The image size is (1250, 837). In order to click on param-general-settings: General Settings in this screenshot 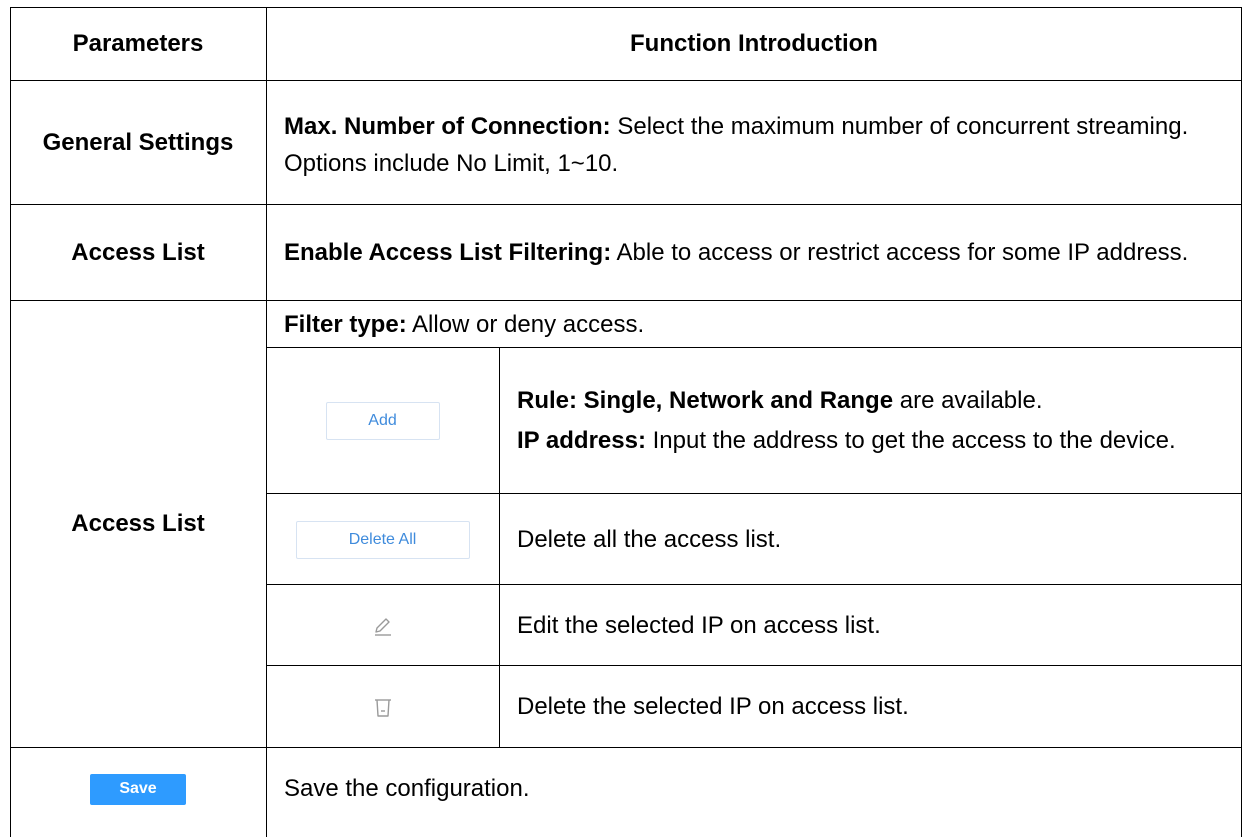, I will do `click(138, 142)`.